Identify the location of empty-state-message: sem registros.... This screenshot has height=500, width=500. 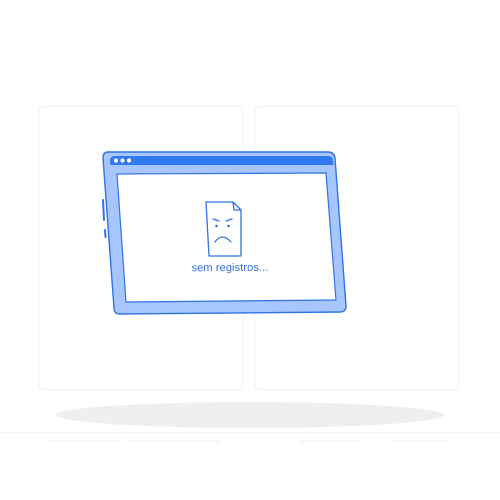
(230, 268).